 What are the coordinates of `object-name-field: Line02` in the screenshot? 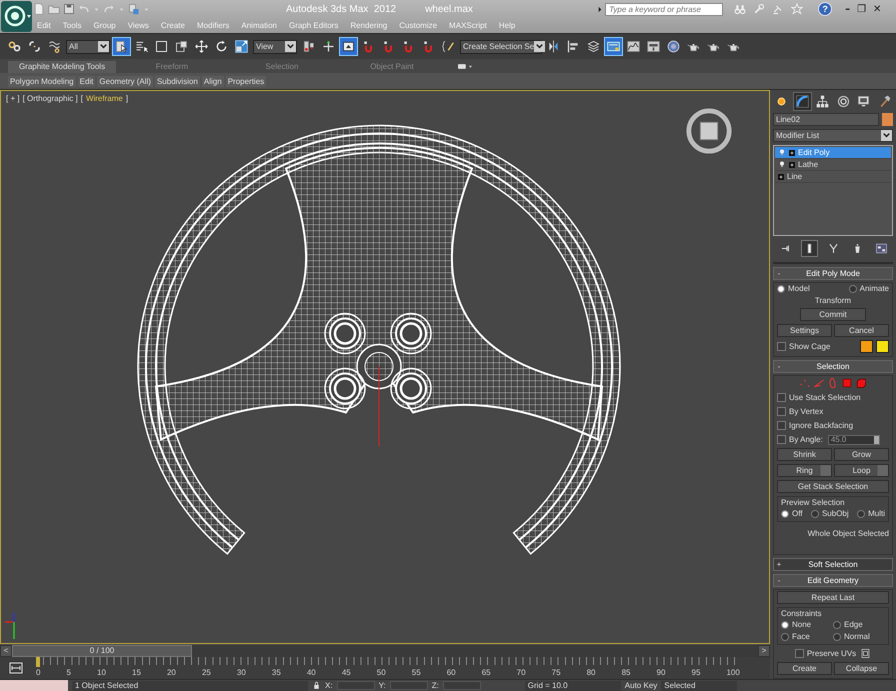 It's located at (826, 119).